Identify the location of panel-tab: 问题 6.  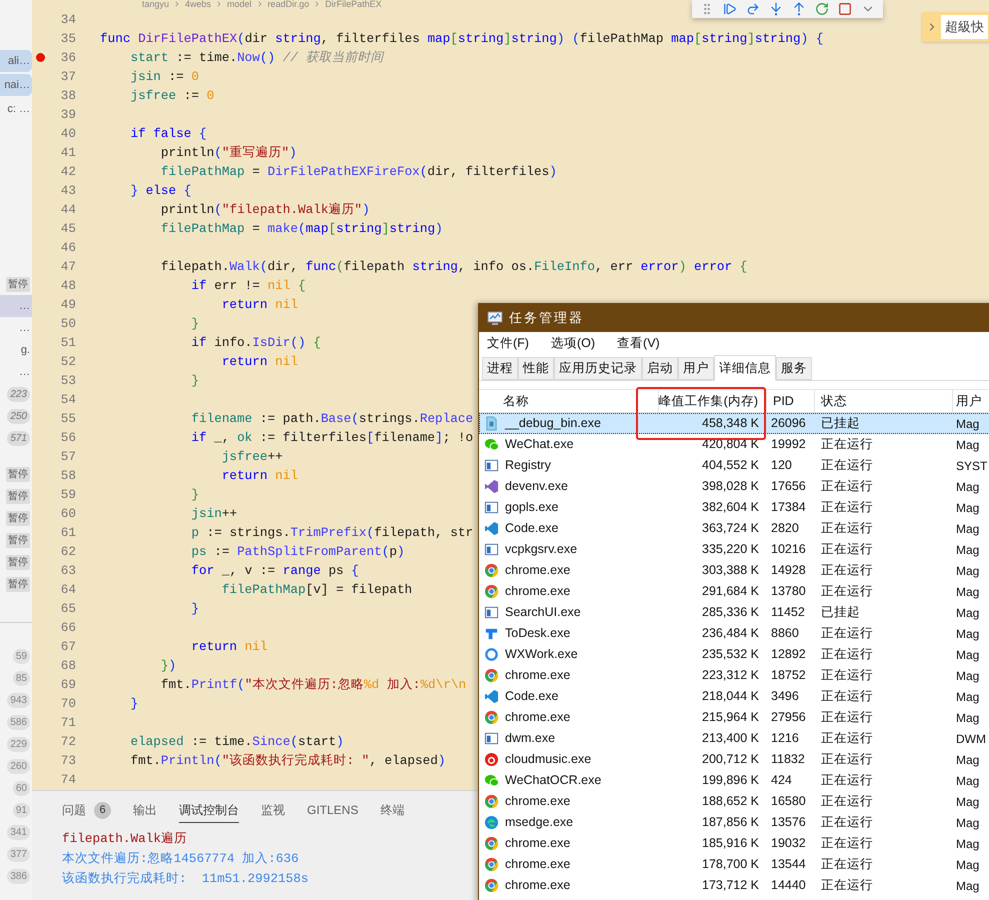
(86, 810).